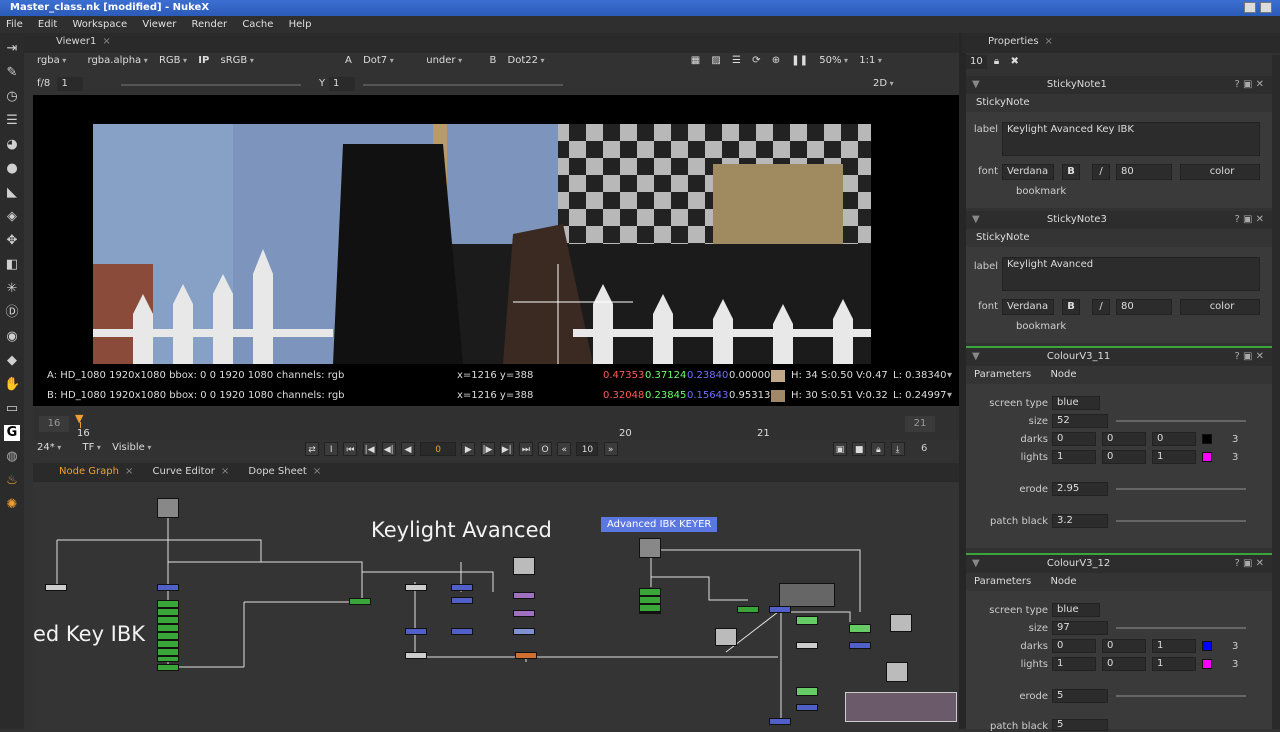 This screenshot has height=732, width=1280. Describe the element at coordinates (12, 241) in the screenshot. I see `transform-icon: ✥` at that location.